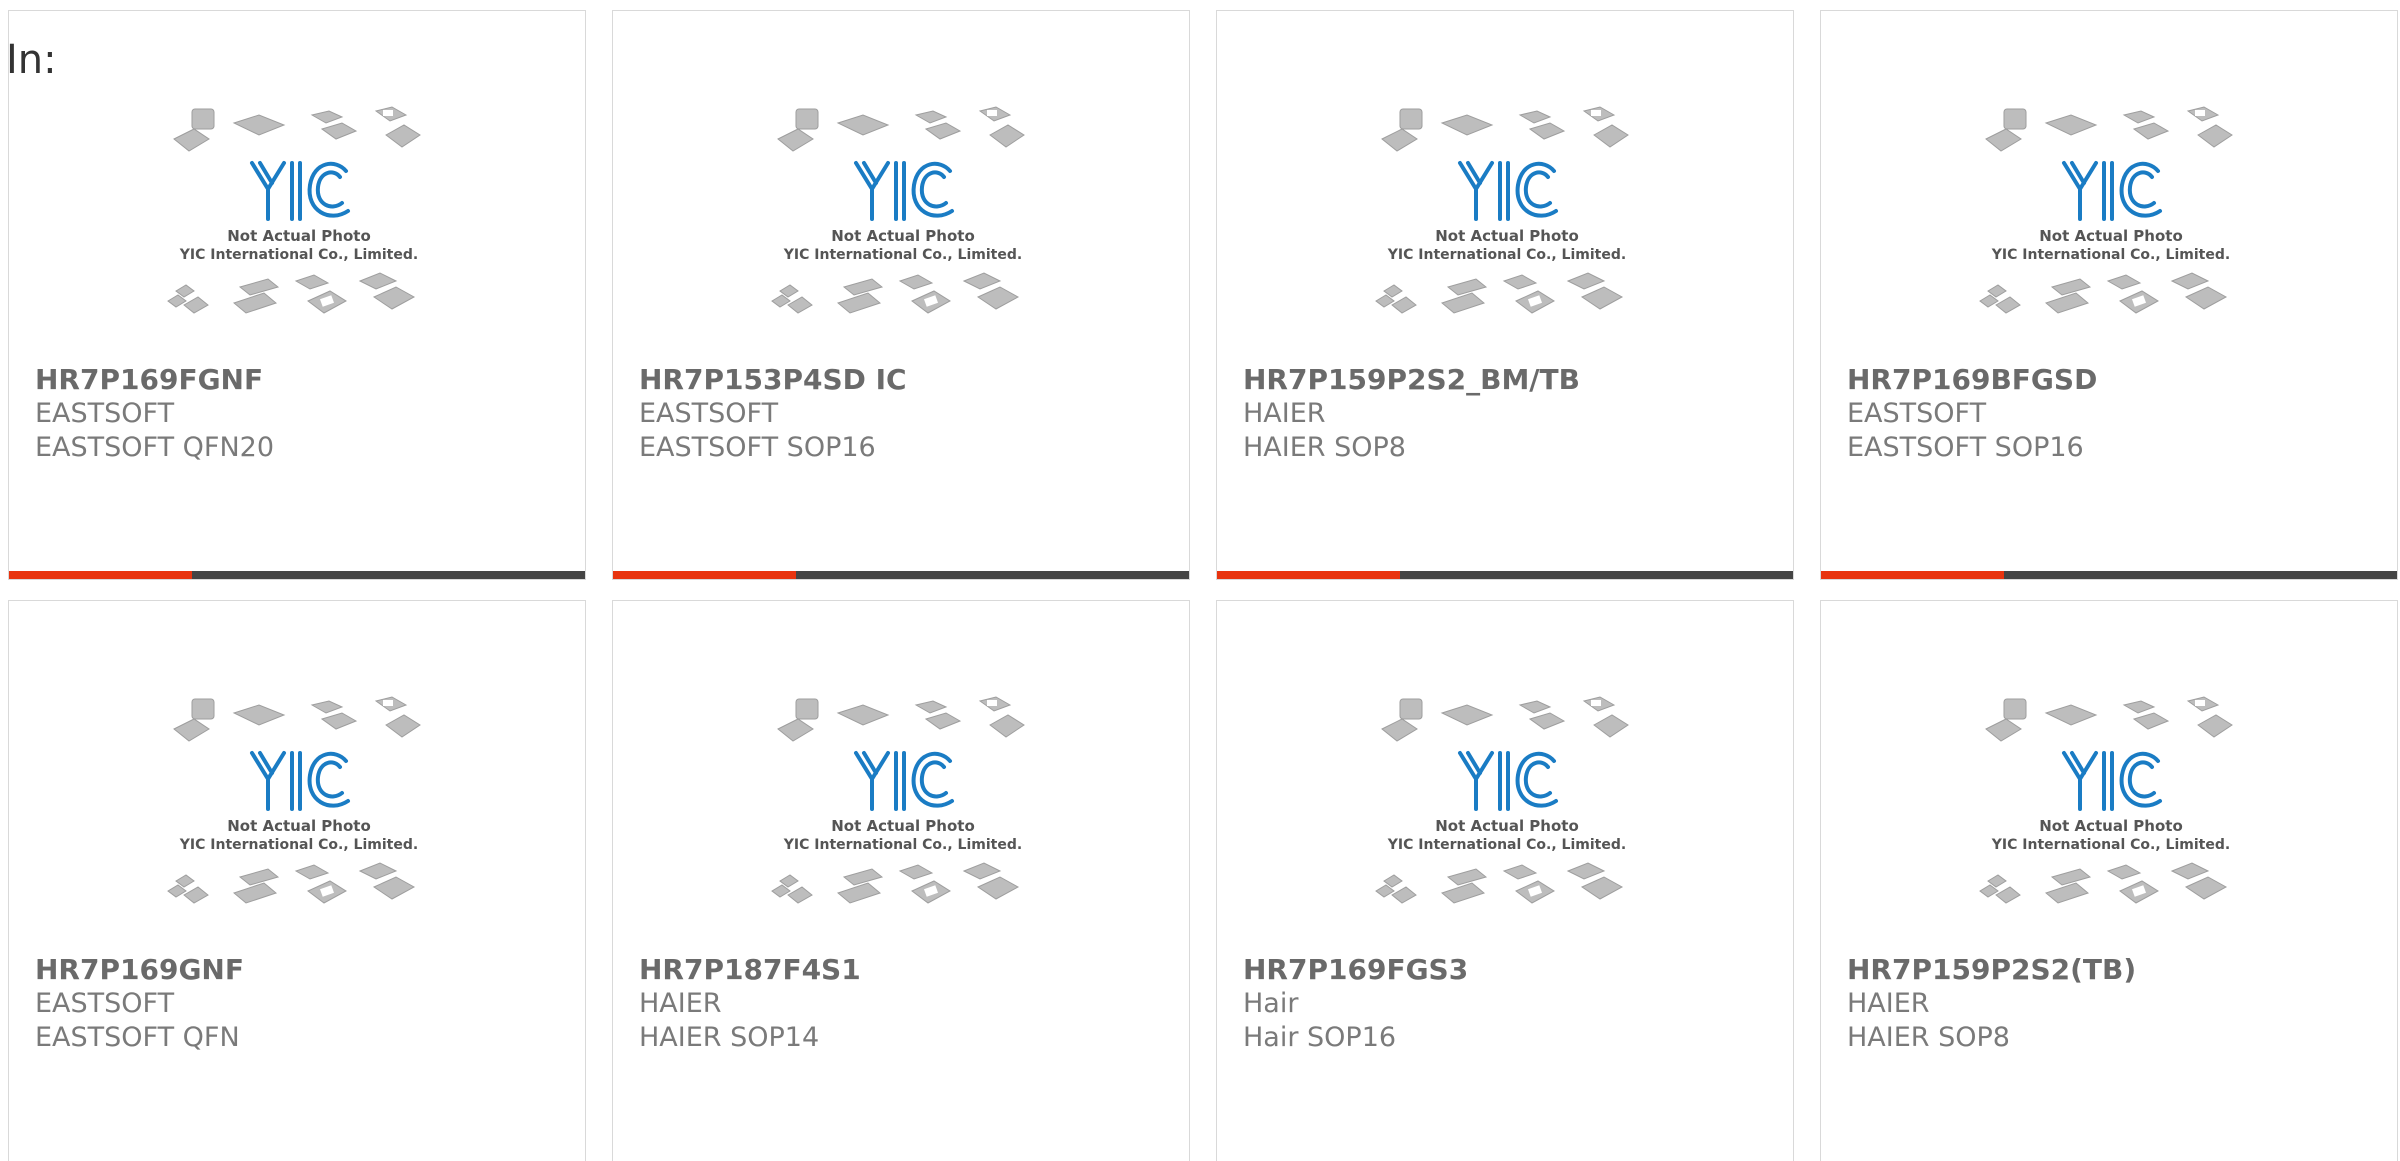 This screenshot has width=2400, height=1161. Describe the element at coordinates (1972, 380) in the screenshot. I see `product-part-number: HR7P169BFGSD` at that location.